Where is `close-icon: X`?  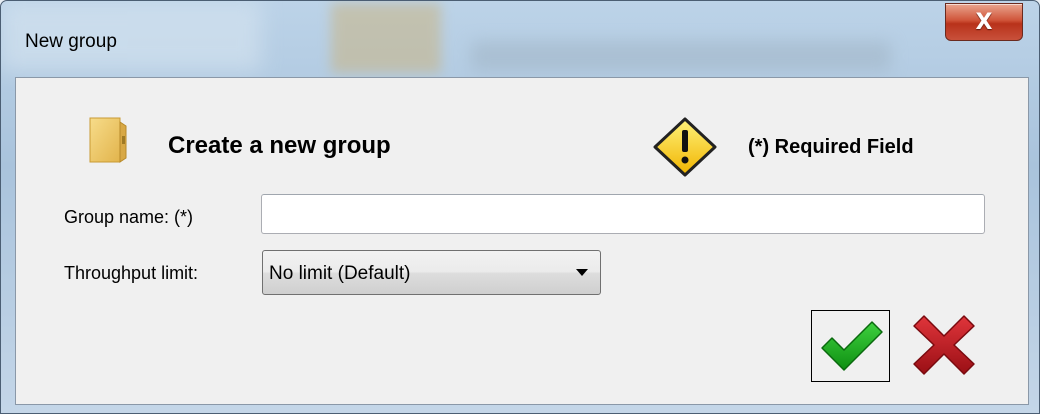 close-icon: X is located at coordinates (984, 22).